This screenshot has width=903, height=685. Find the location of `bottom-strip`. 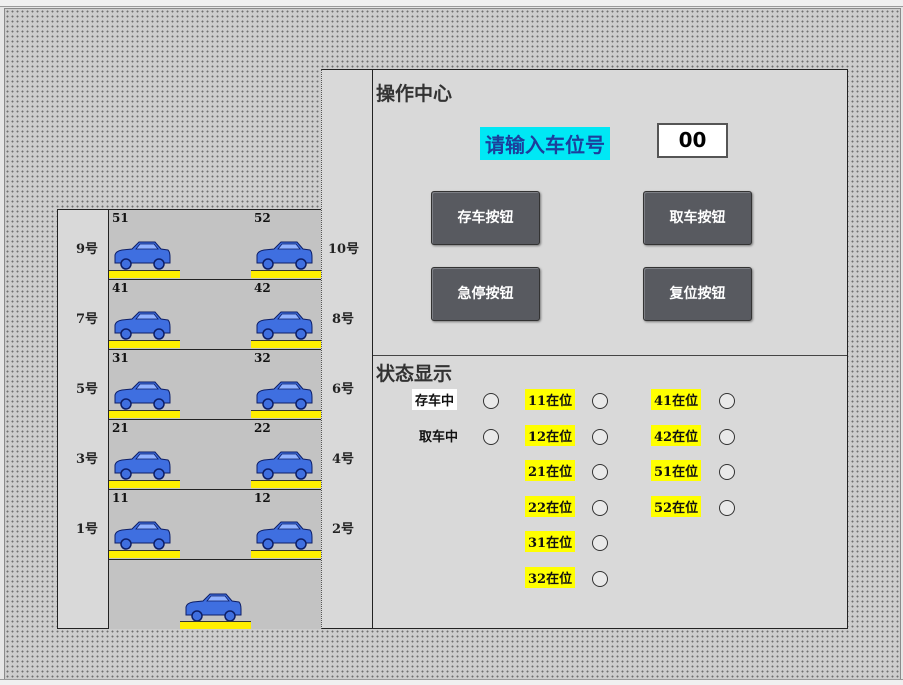

bottom-strip is located at coordinates (451, 682).